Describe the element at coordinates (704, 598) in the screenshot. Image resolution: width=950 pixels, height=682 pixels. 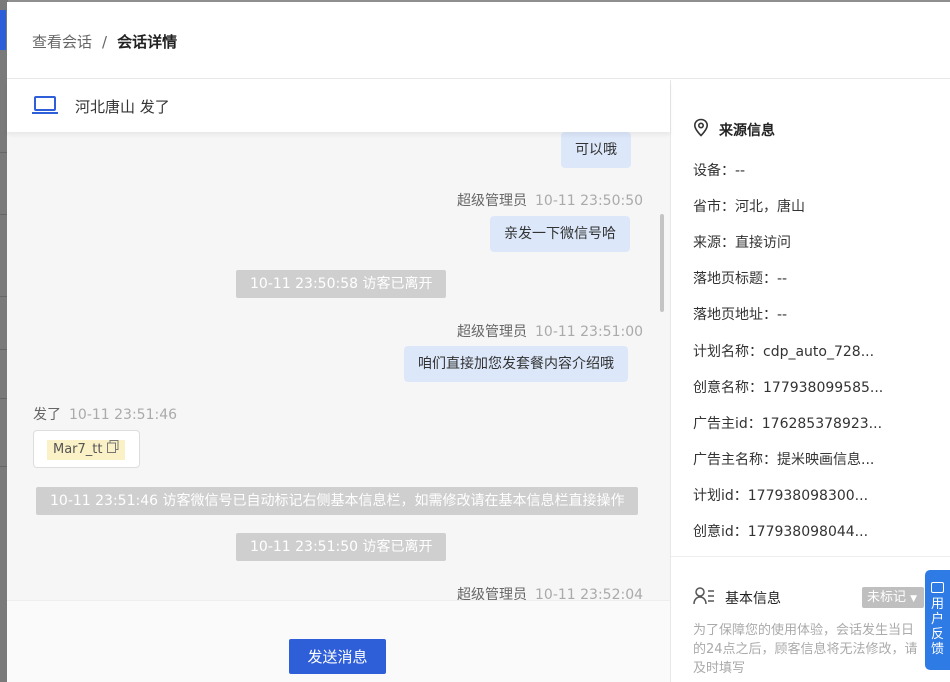
I see `user-list-icon` at that location.